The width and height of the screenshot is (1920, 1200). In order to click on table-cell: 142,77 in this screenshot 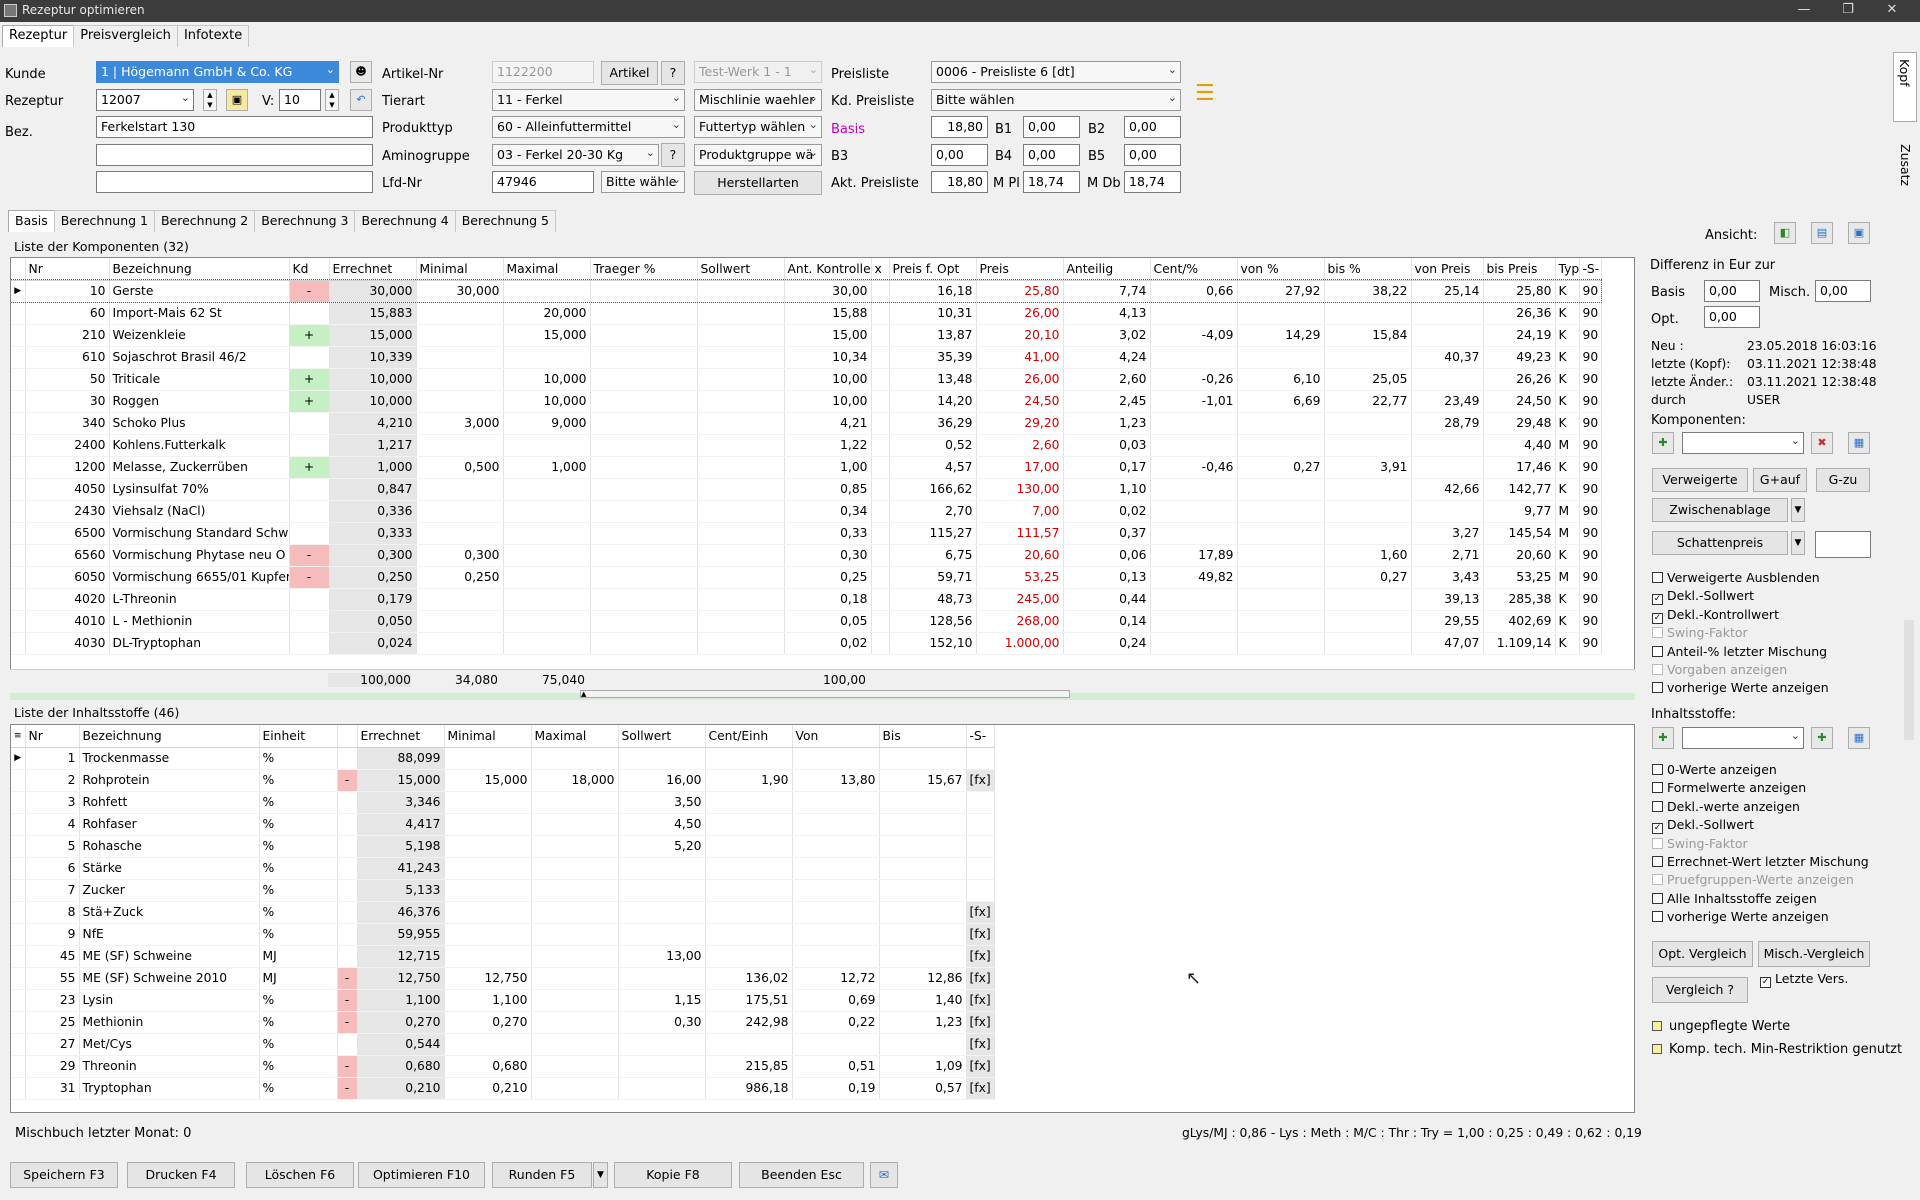, I will do `click(1519, 489)`.